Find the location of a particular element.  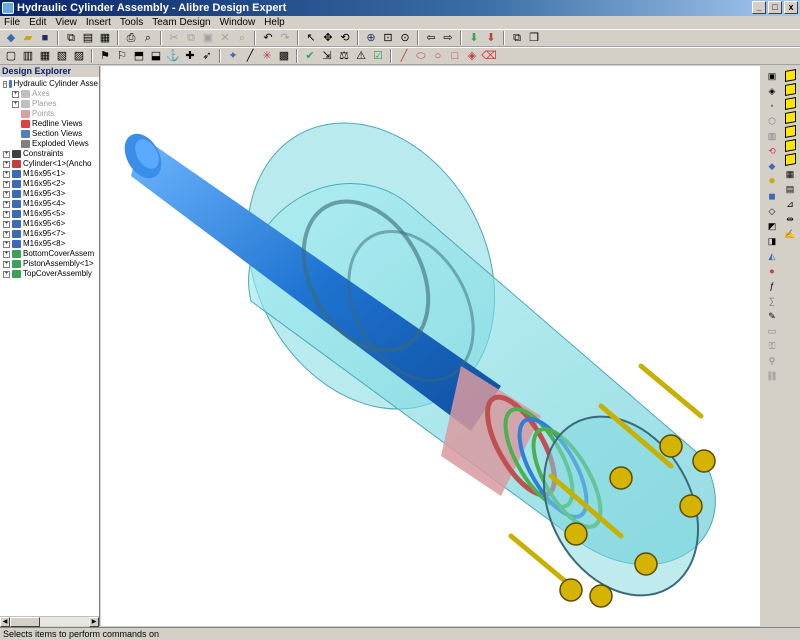

view-cube-back-icon is located at coordinates (790, 103).